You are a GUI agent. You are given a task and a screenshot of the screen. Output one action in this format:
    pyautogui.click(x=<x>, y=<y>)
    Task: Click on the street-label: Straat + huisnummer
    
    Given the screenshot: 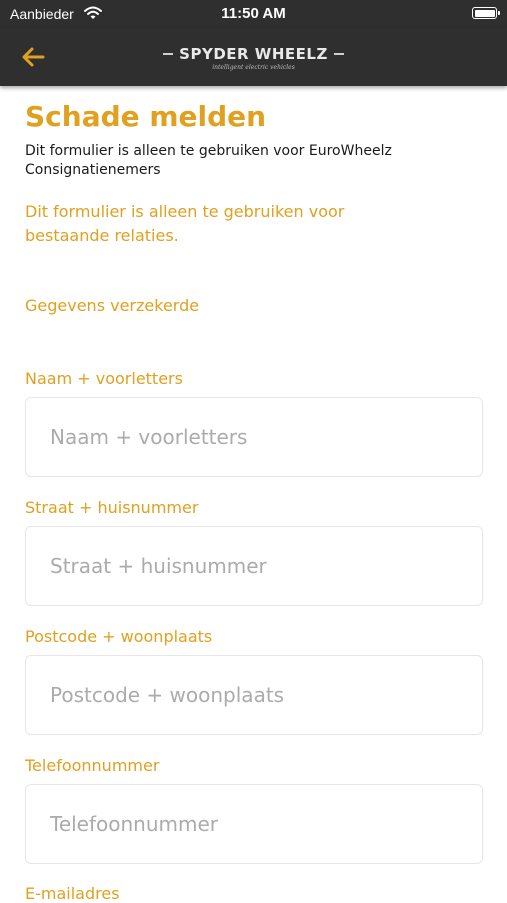 What is the action you would take?
    pyautogui.click(x=112, y=507)
    